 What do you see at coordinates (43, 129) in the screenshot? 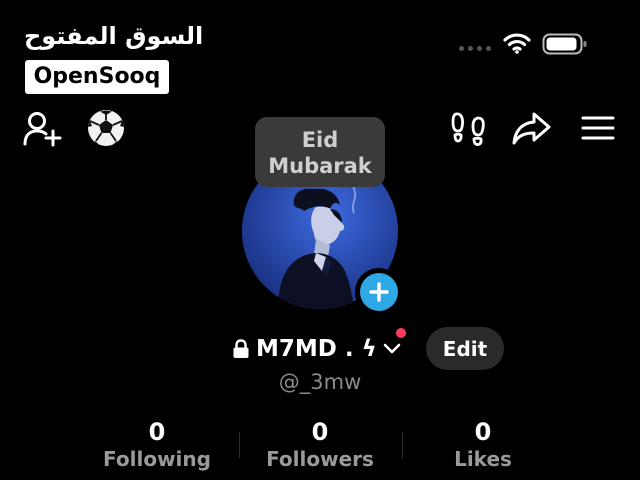
I see `add-user-icon` at bounding box center [43, 129].